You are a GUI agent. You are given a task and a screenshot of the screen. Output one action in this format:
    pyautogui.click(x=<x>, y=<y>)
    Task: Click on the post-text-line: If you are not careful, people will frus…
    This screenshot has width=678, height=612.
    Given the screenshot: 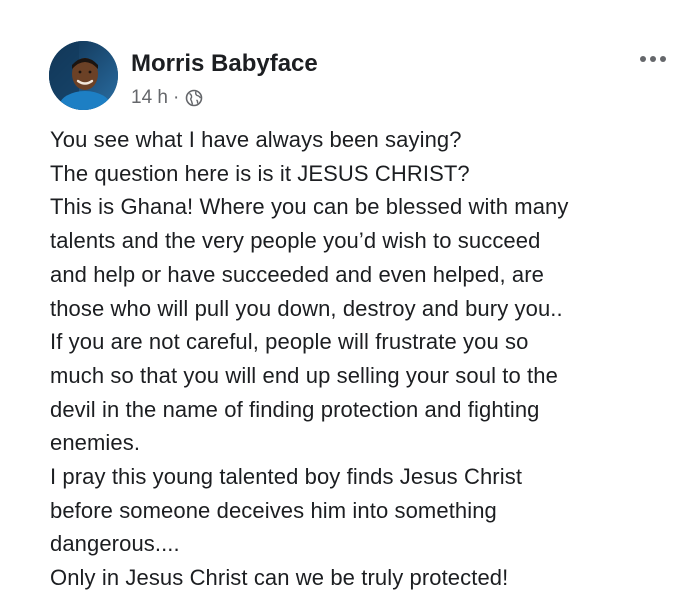 What is the action you would take?
    pyautogui.click(x=289, y=342)
    